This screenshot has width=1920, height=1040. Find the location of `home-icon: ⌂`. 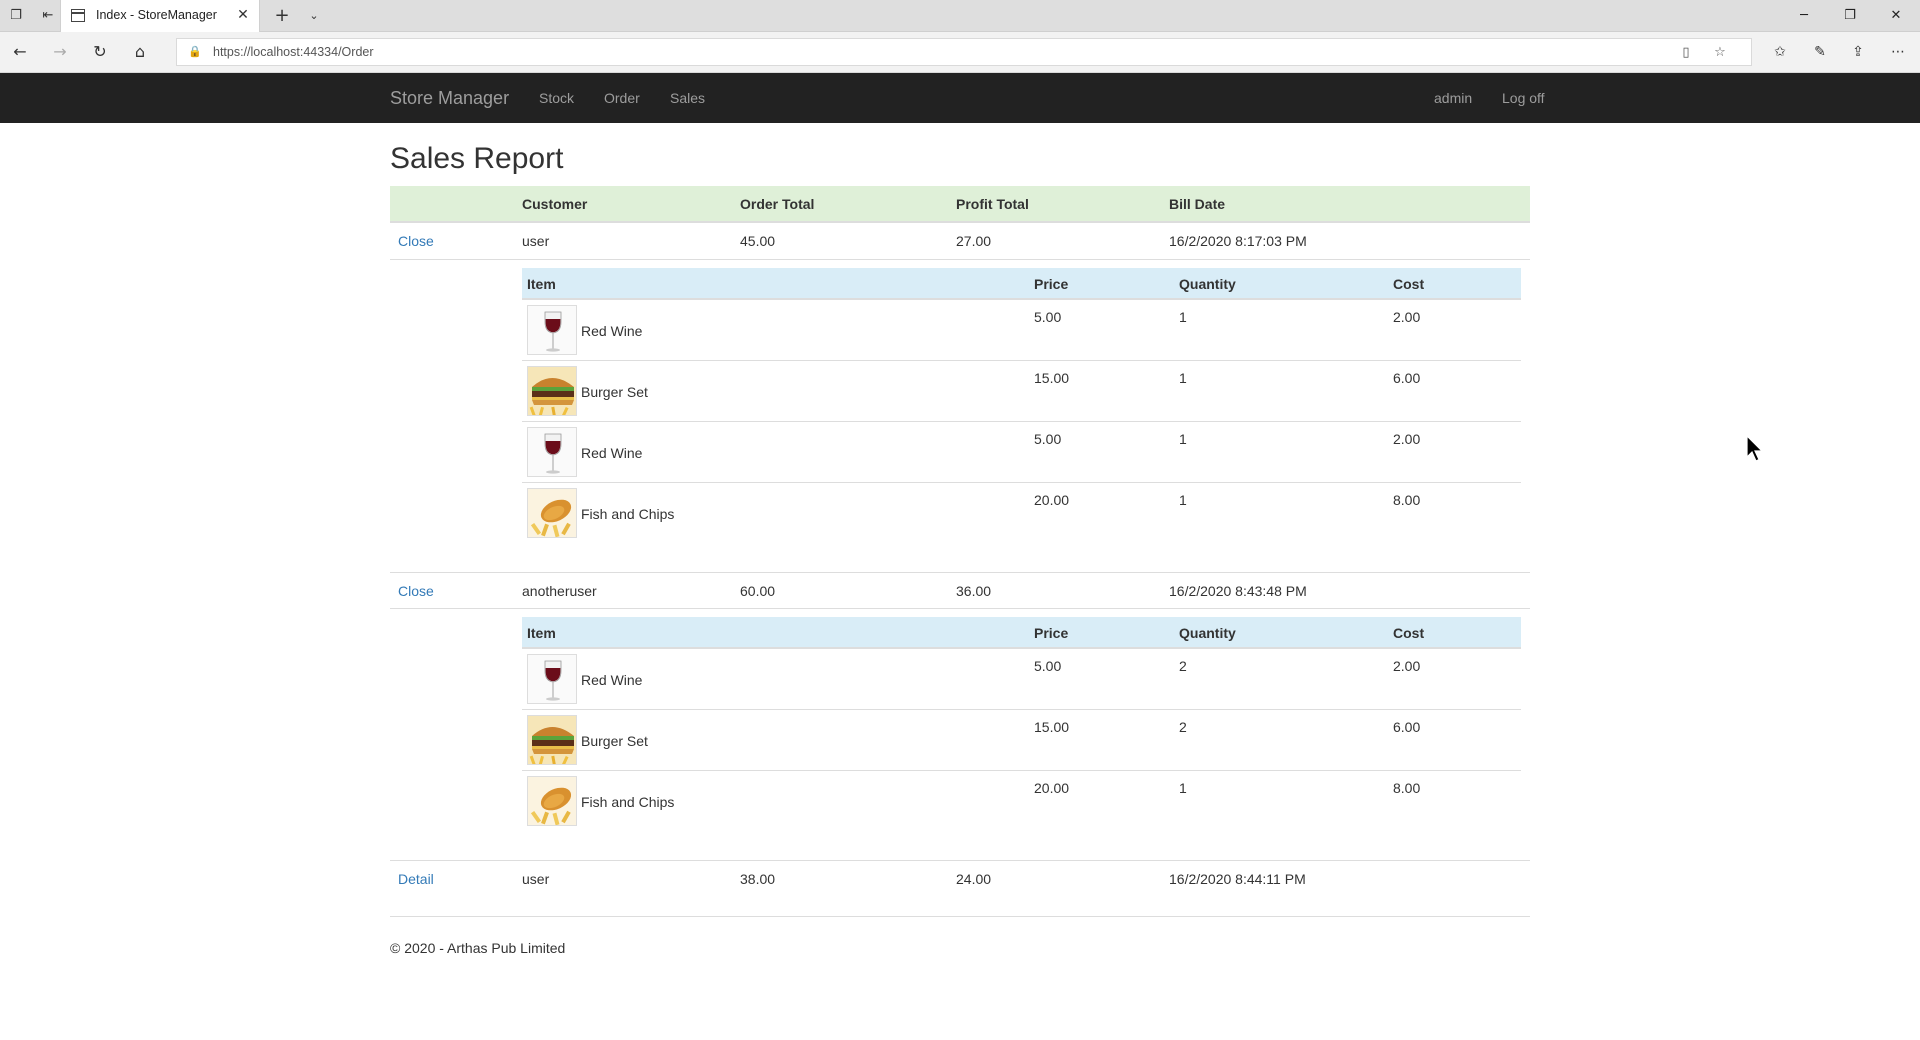

home-icon: ⌂ is located at coordinates (140, 52).